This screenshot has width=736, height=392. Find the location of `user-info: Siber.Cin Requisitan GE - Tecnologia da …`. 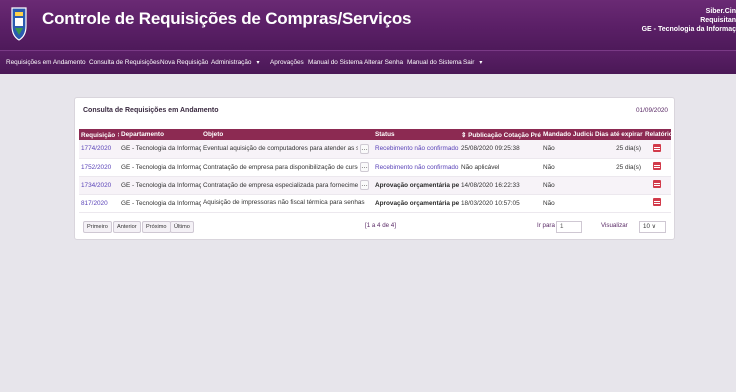

user-info: Siber.Cin Requisitan GE - Tecnologia da … is located at coordinates (689, 20).